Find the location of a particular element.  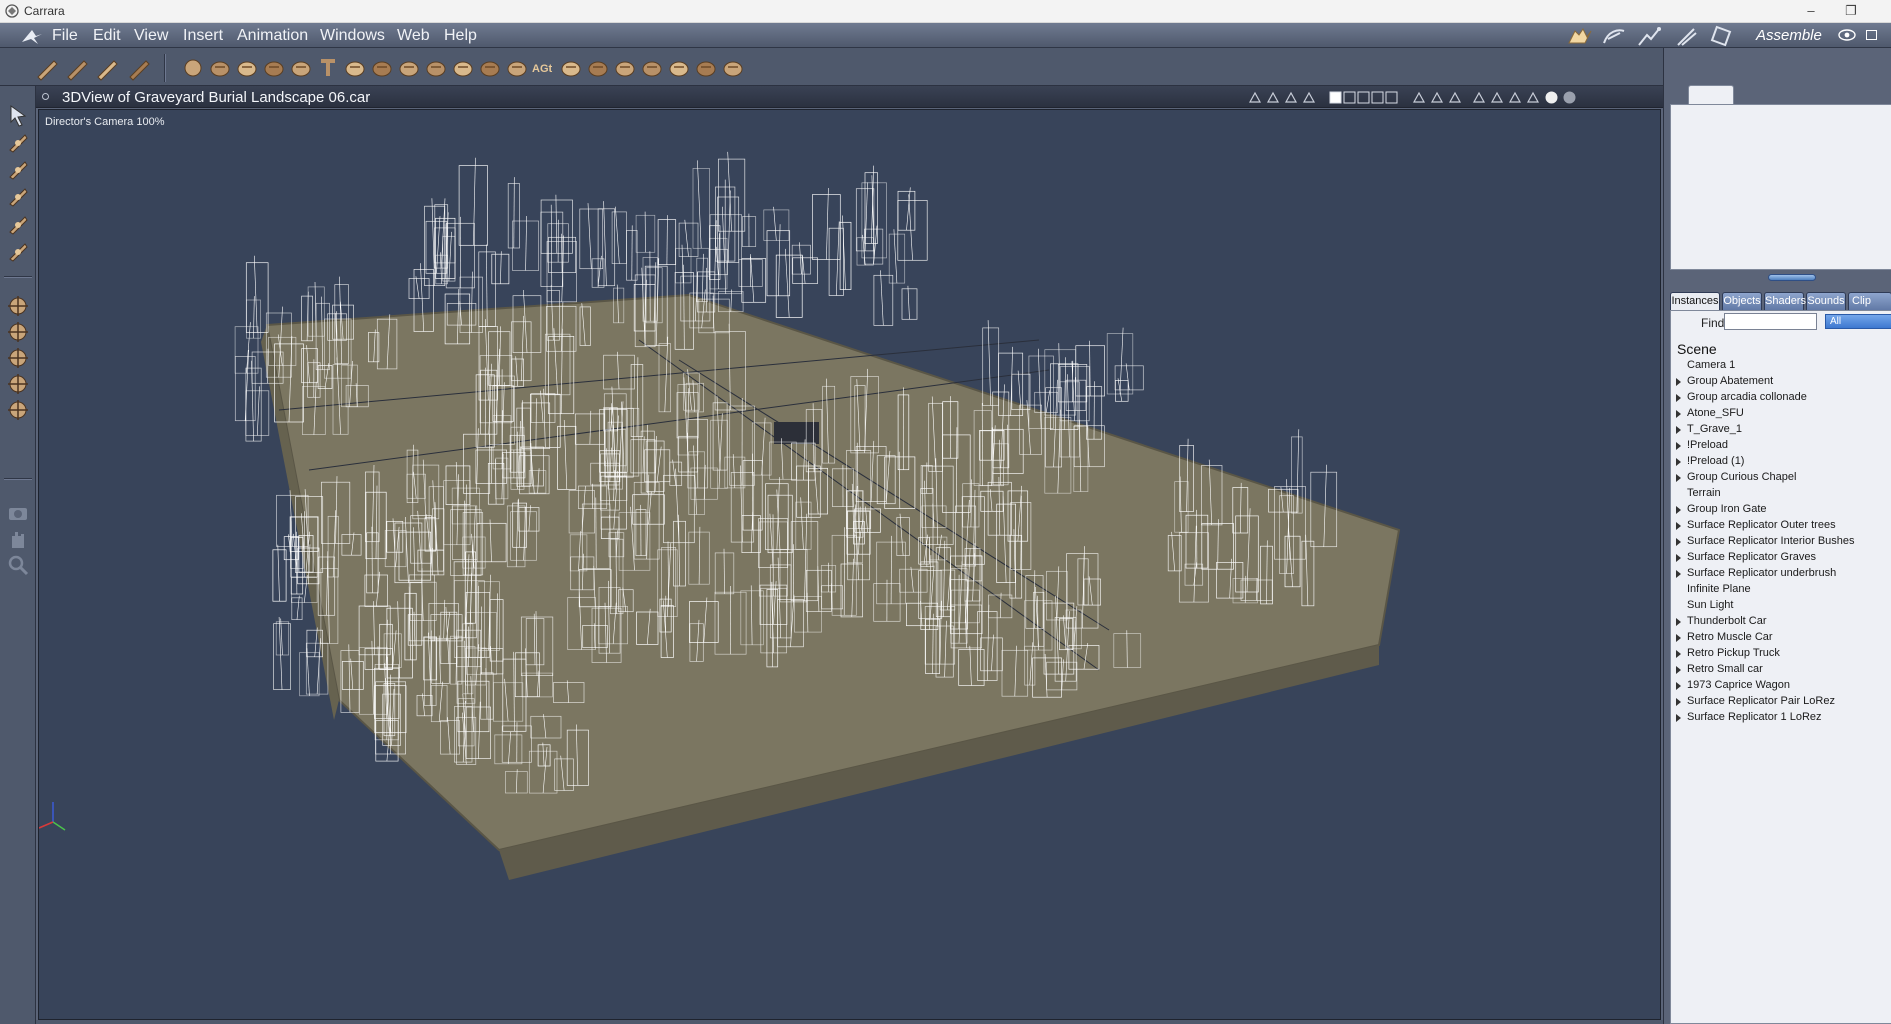

globe-icon is located at coordinates (247, 68).